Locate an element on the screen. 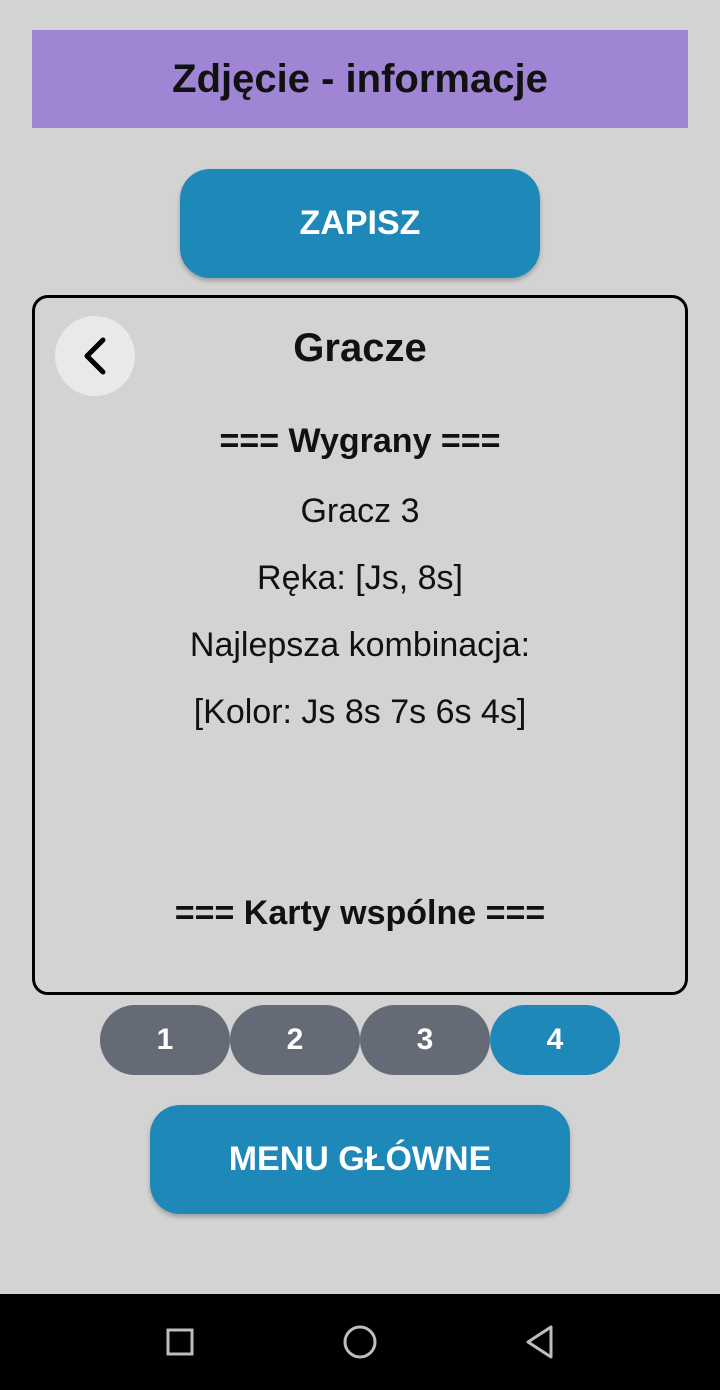 The width and height of the screenshot is (720, 1390). circle-home-icon is located at coordinates (360, 1342).